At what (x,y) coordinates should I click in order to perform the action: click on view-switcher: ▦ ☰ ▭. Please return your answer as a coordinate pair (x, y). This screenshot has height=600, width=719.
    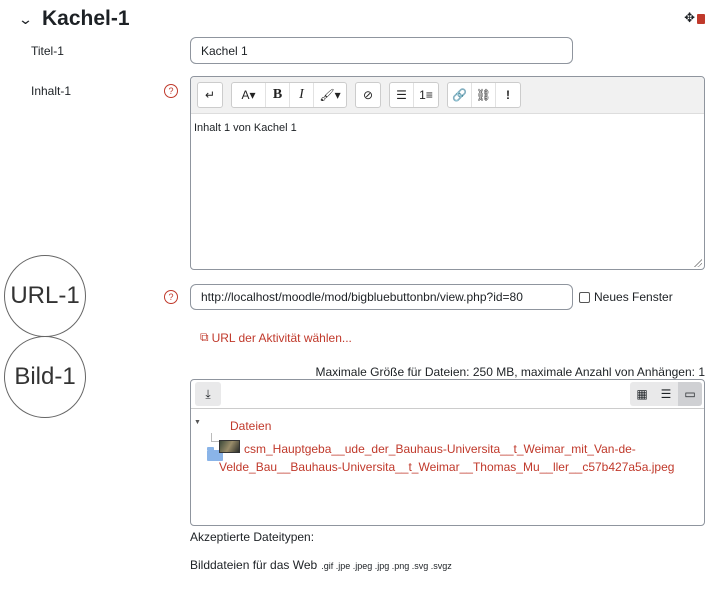
    Looking at the image, I should click on (666, 394).